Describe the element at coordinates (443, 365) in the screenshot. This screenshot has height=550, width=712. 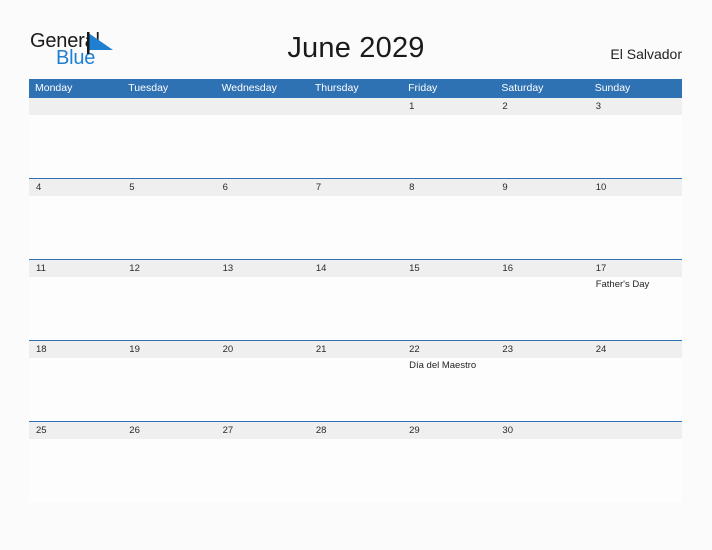
I see `day-event: Día del Maestro` at that location.